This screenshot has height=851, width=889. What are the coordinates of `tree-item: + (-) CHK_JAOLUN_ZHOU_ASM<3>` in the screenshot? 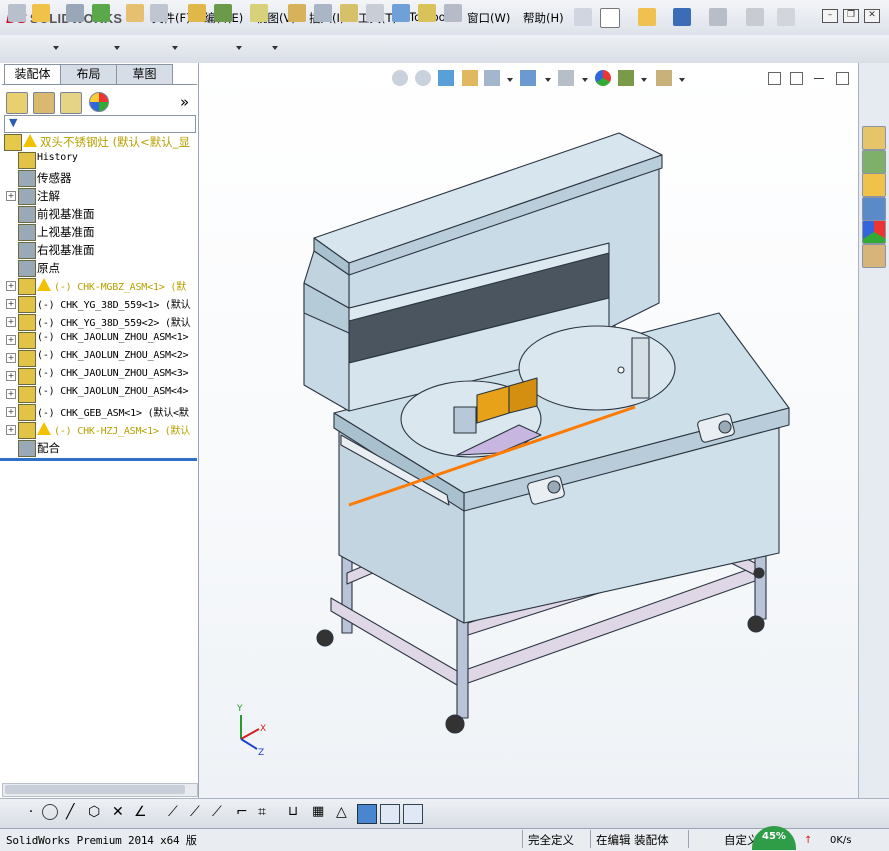 It's located at (99, 376).